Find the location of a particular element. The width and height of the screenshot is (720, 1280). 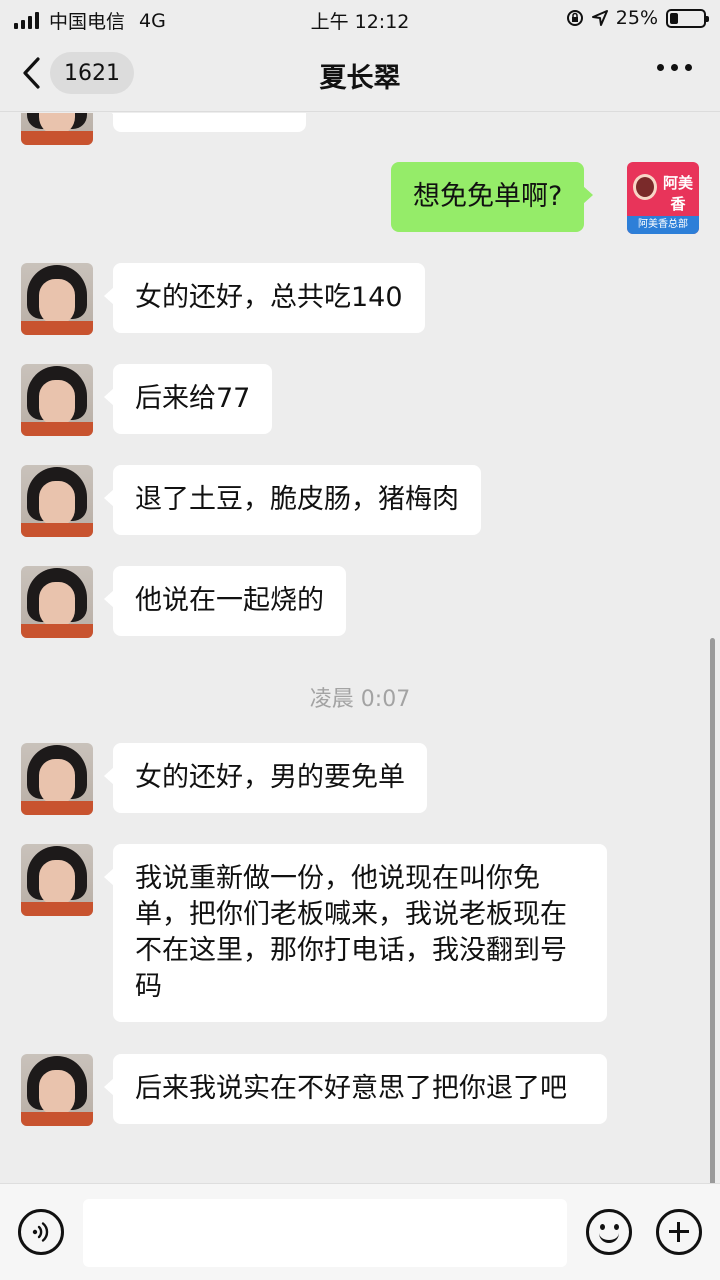

chat-title: 夏长翠 is located at coordinates (360, 78).